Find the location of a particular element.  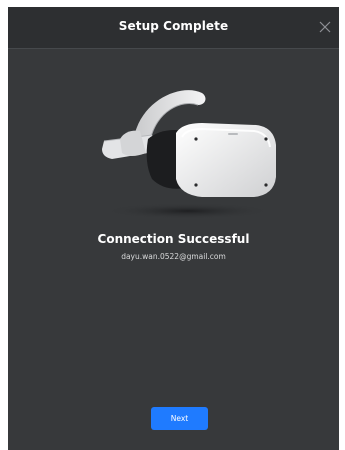

connection-status-heading: Connection Successful is located at coordinates (173, 239).